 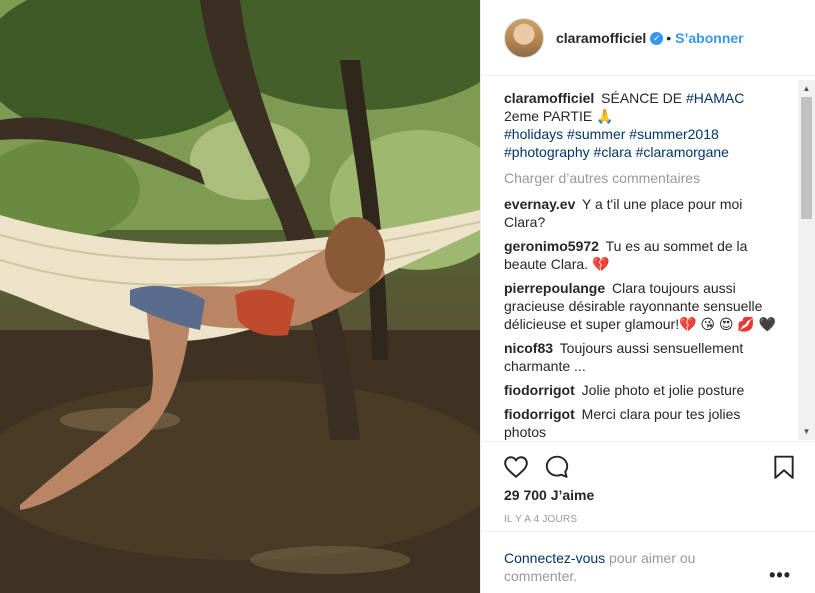 What do you see at coordinates (642, 178) in the screenshot?
I see `load-more-comments-button: Charger d’autres commentaires` at bounding box center [642, 178].